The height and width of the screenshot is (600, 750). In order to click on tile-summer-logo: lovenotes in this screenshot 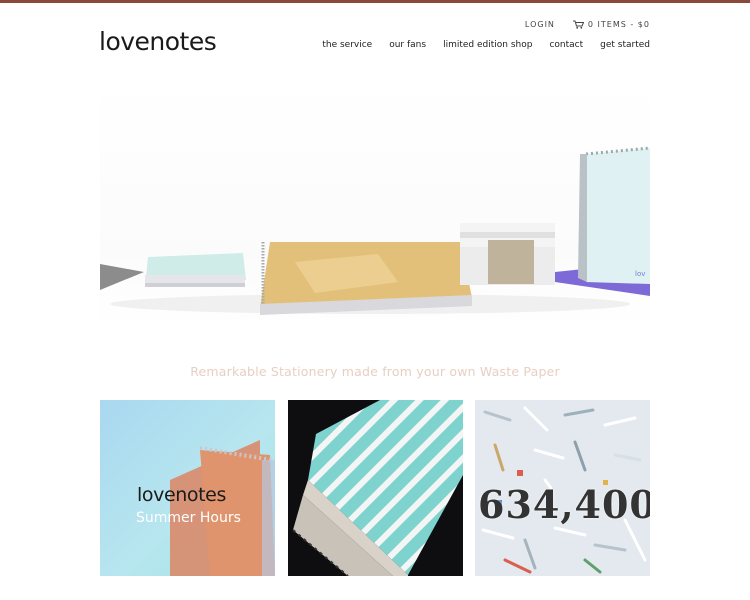, I will do `click(181, 495)`.